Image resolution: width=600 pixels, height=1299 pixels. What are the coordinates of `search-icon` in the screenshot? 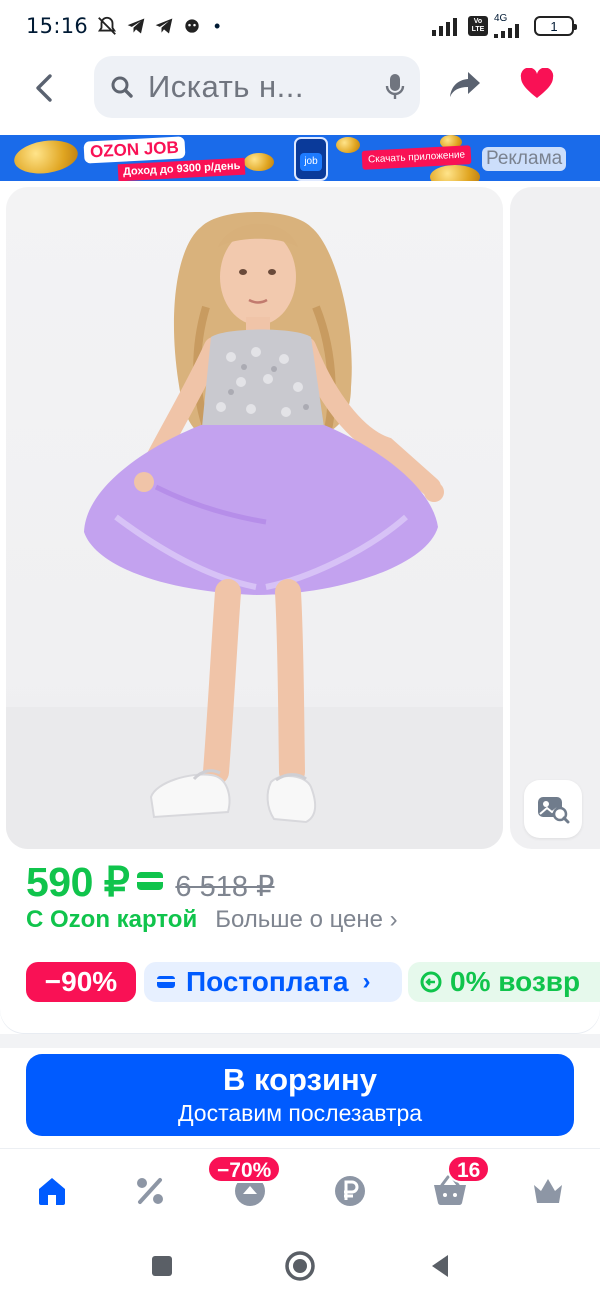 It's located at (122, 87).